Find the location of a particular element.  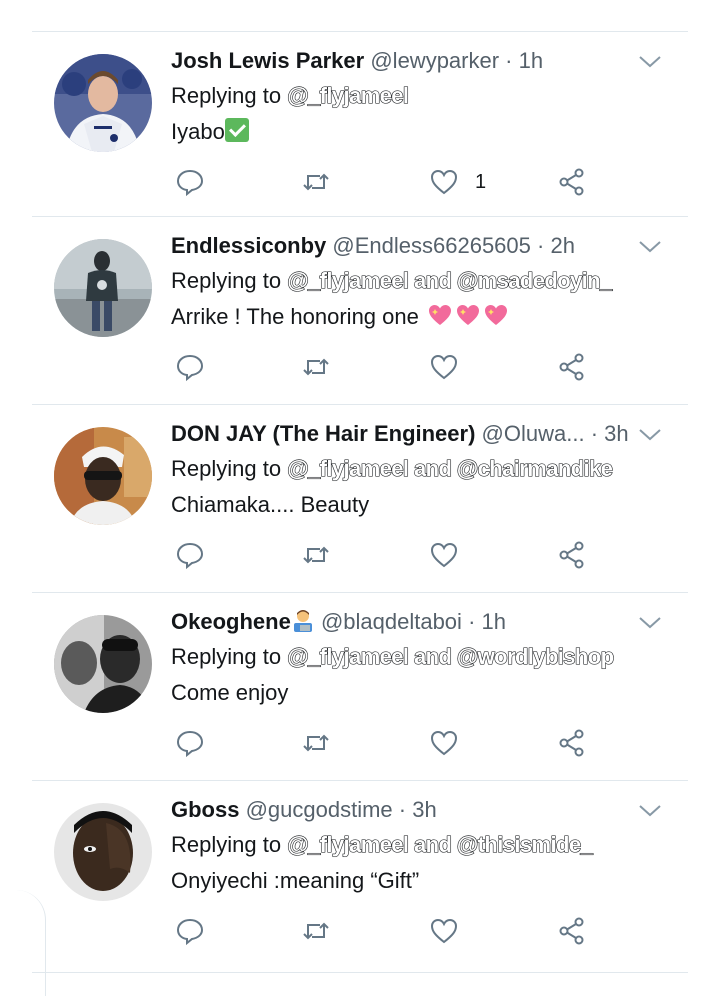

replying-to: Replying to @_flyjameel and @msadedoyin_ is located at coordinates (392, 281).